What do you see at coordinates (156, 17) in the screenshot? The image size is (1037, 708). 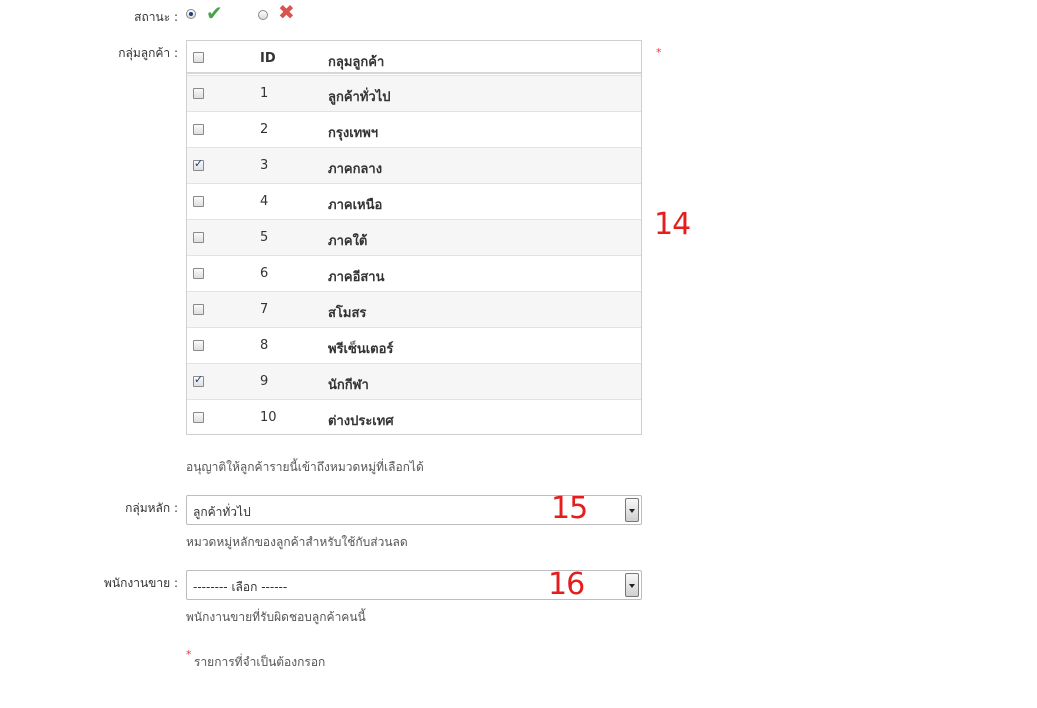 I see `status-label: สถานะ :` at bounding box center [156, 17].